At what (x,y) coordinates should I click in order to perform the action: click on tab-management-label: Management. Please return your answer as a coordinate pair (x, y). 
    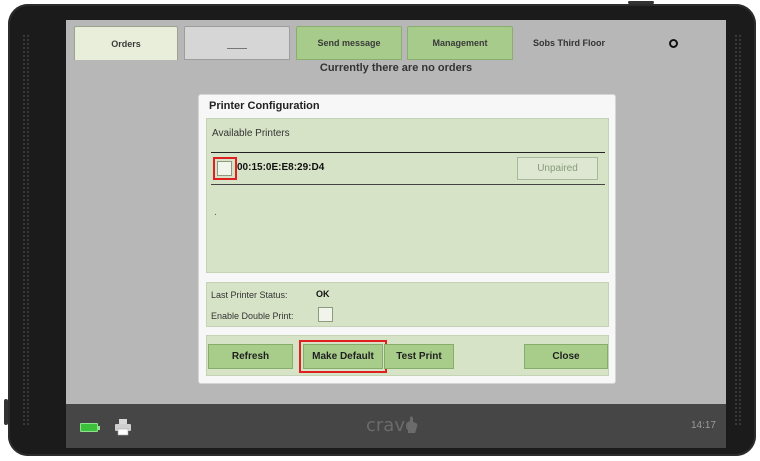
    Looking at the image, I should click on (460, 43).